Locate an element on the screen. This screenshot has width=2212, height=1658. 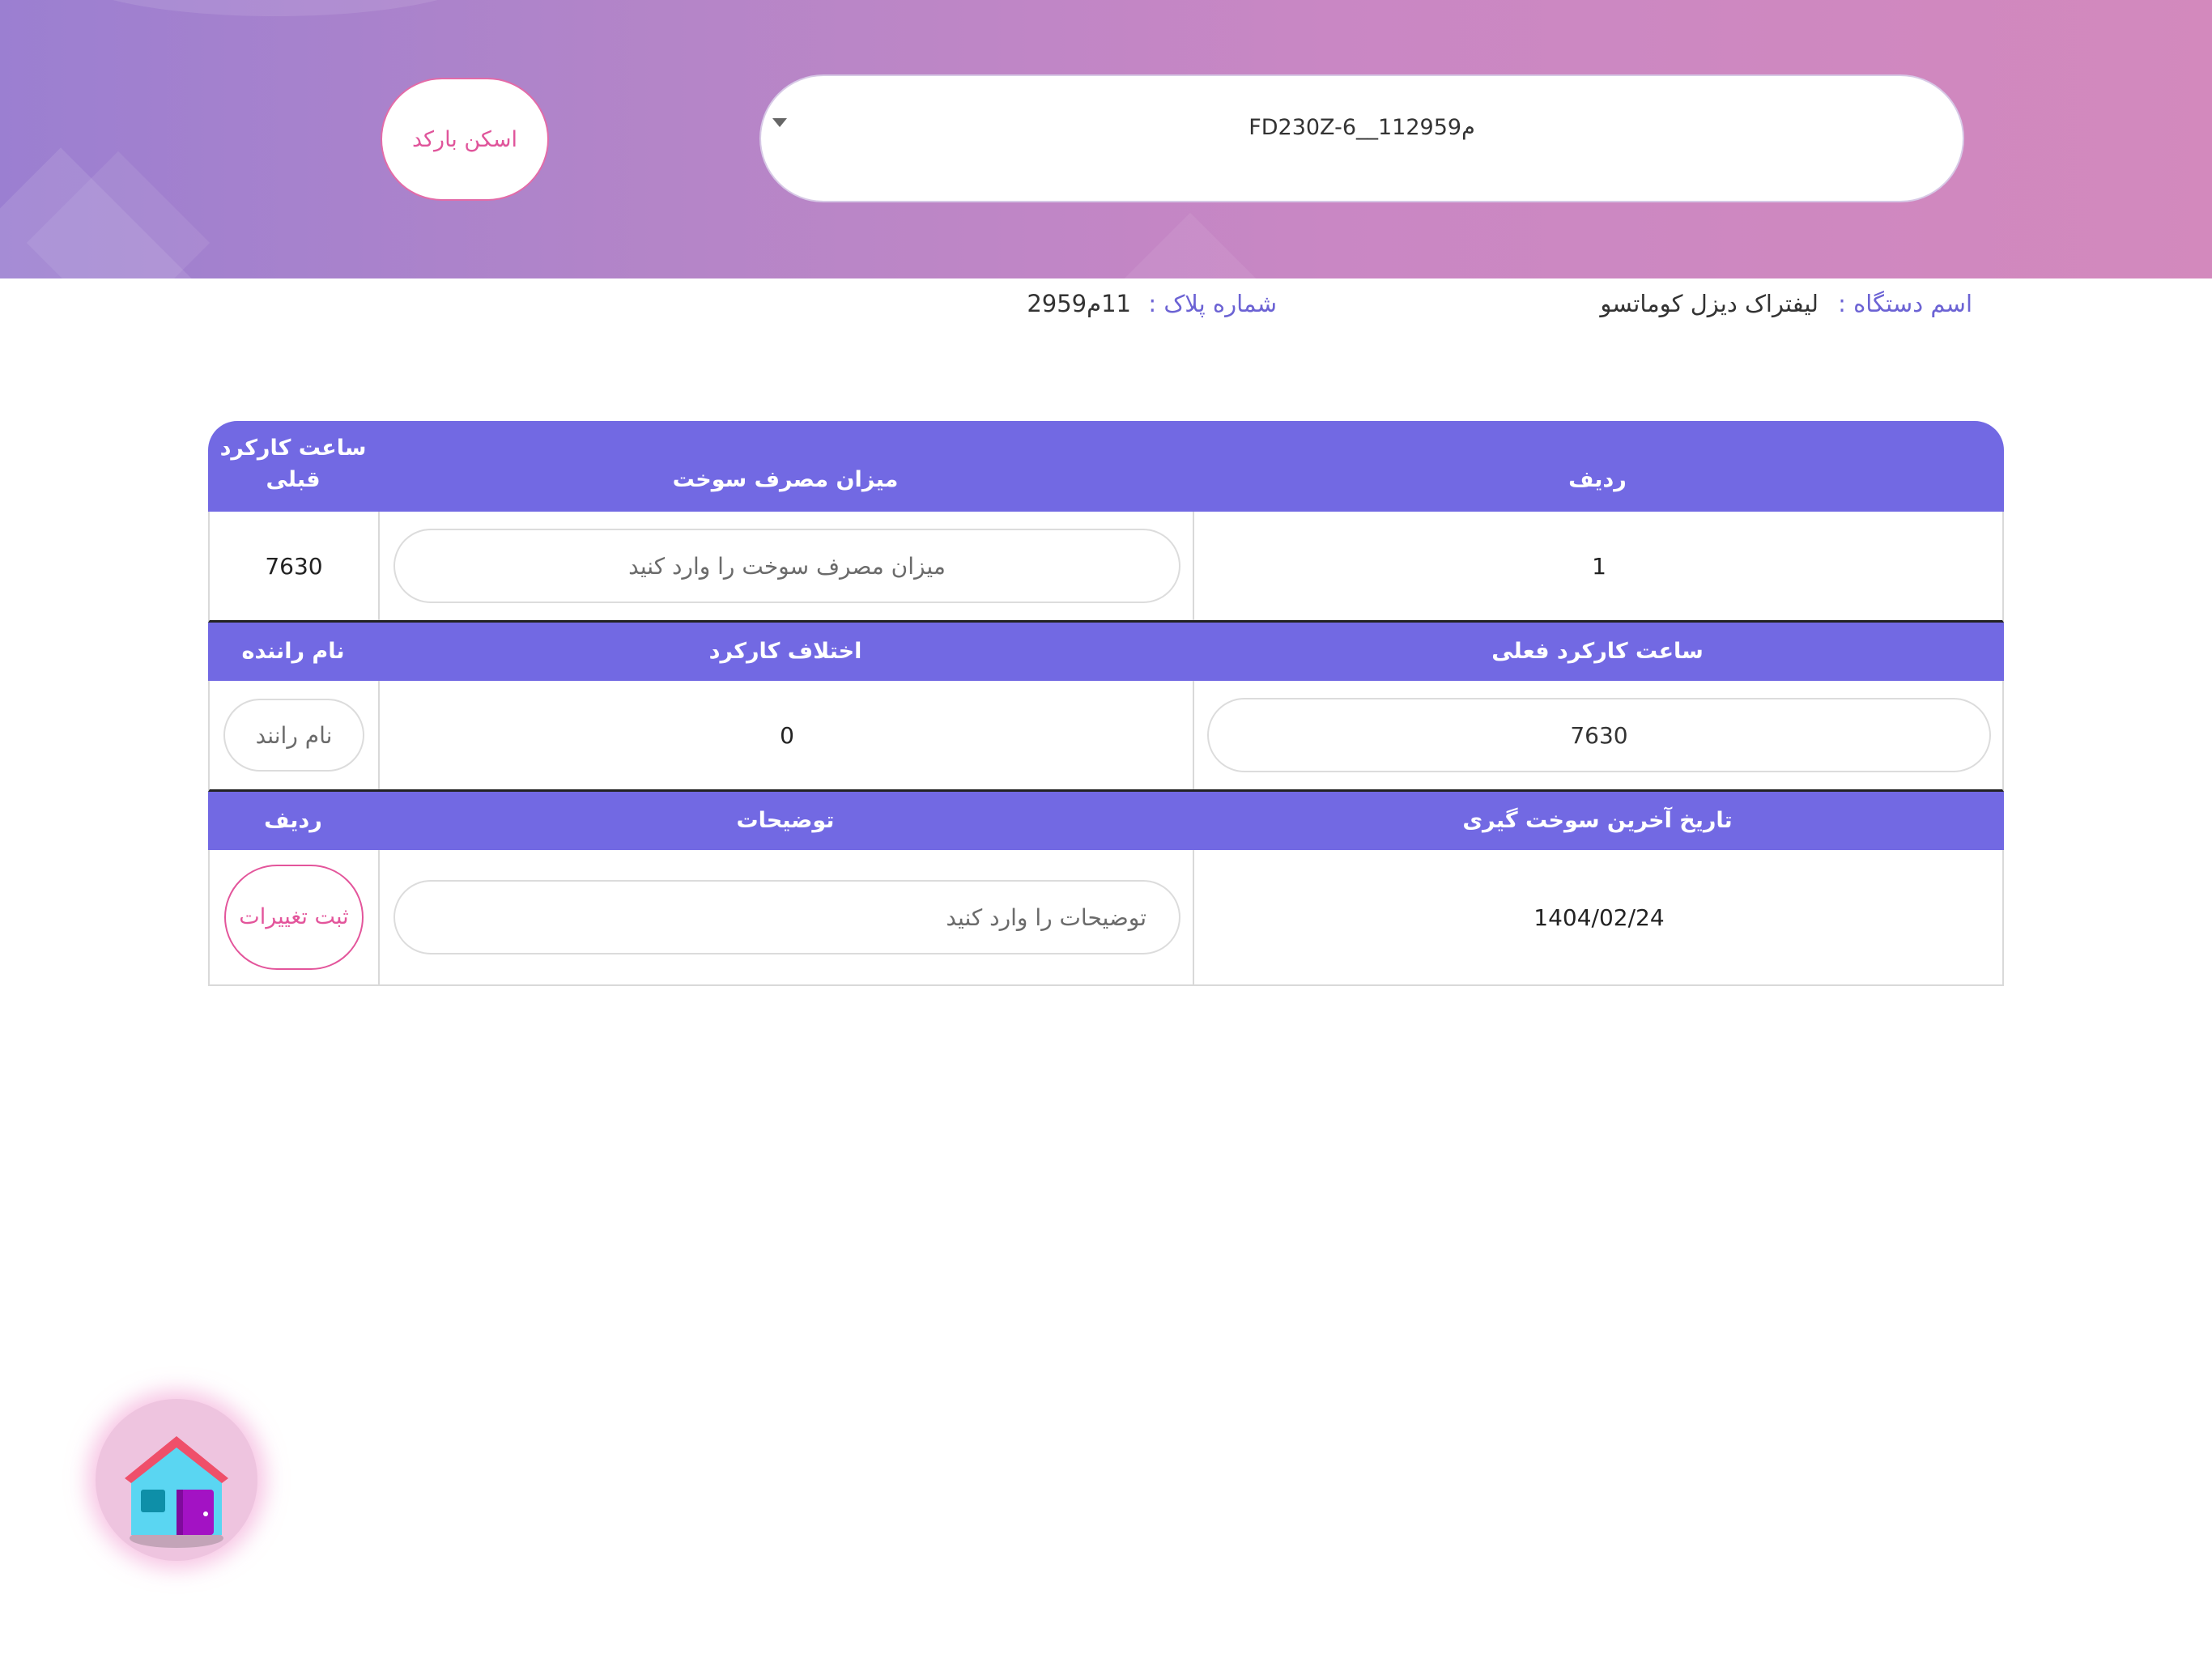
save-changes-button: ثبت تغییرات is located at coordinates (294, 917).